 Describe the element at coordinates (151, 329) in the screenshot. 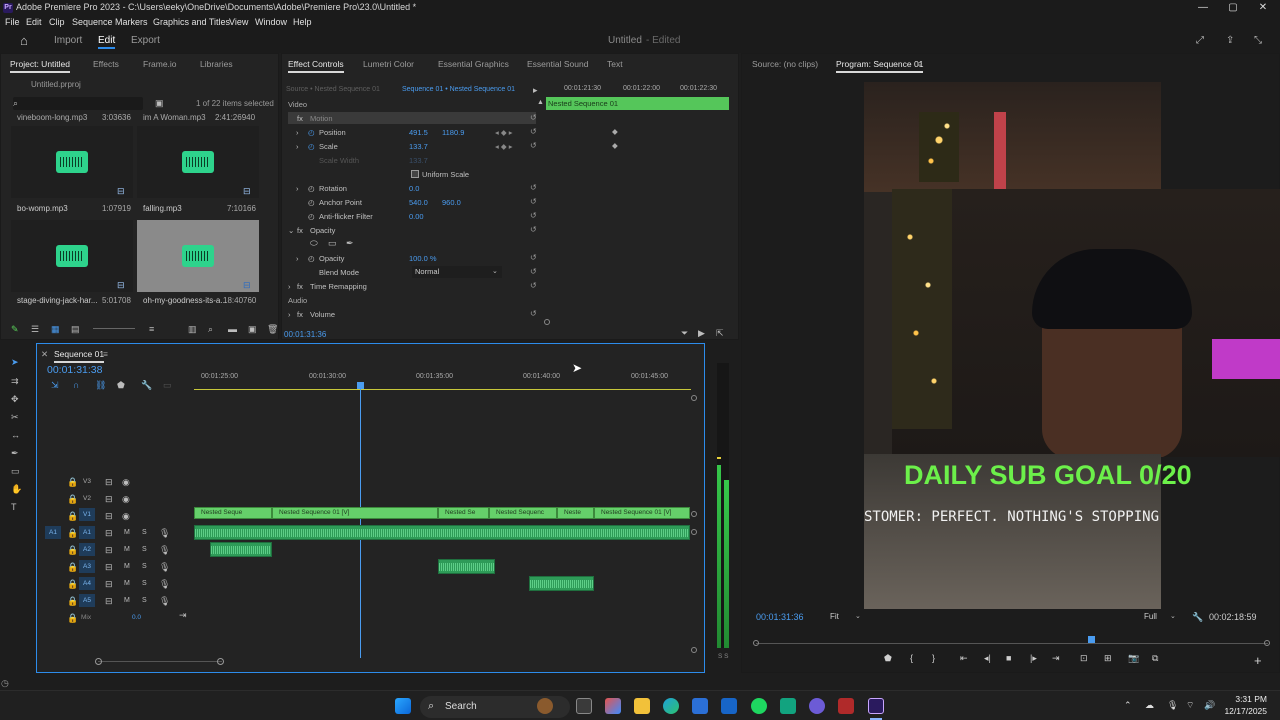

I see `sort-icon: ≡` at that location.